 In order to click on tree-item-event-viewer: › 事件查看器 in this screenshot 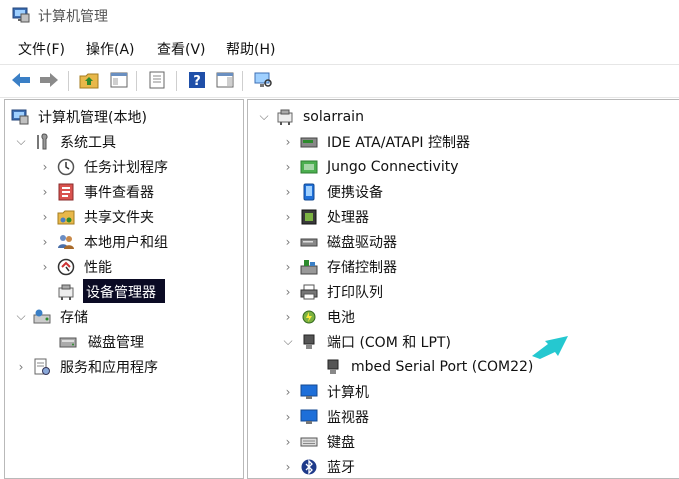, I will do `click(97, 191)`.